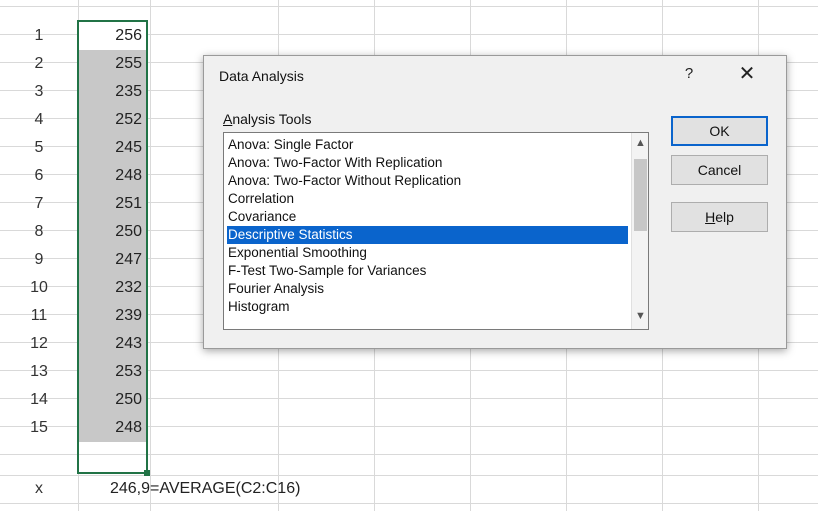 Image resolution: width=818 pixels, height=511 pixels. Describe the element at coordinates (39, 259) in the screenshot. I see `row-number: 9` at that location.